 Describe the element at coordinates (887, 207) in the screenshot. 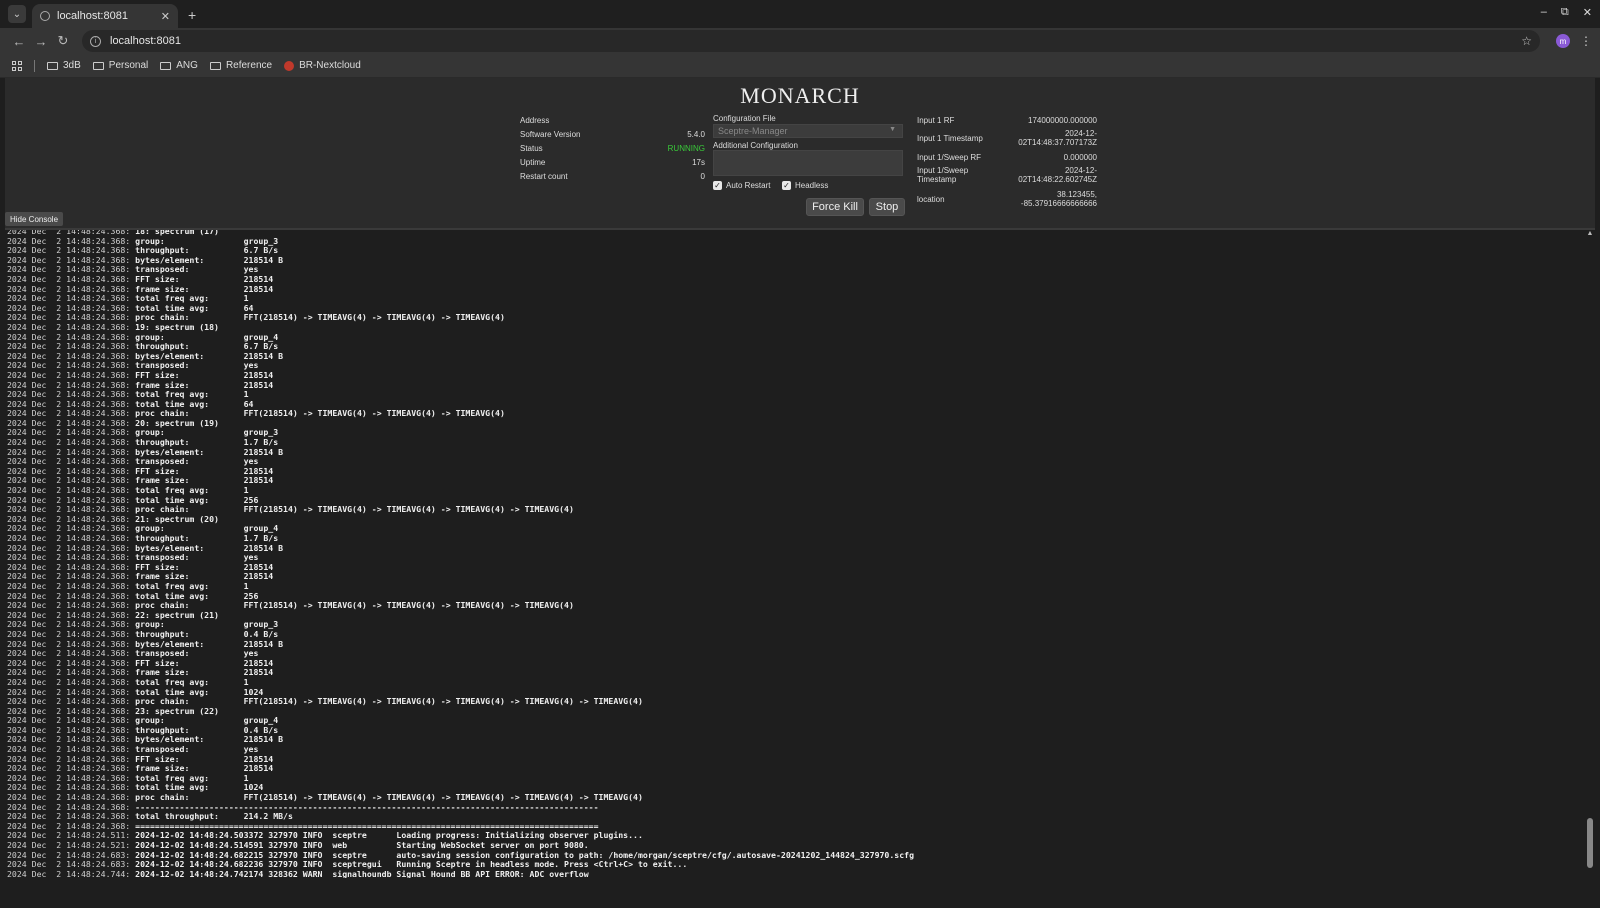

I see `stop-button: Stop` at that location.